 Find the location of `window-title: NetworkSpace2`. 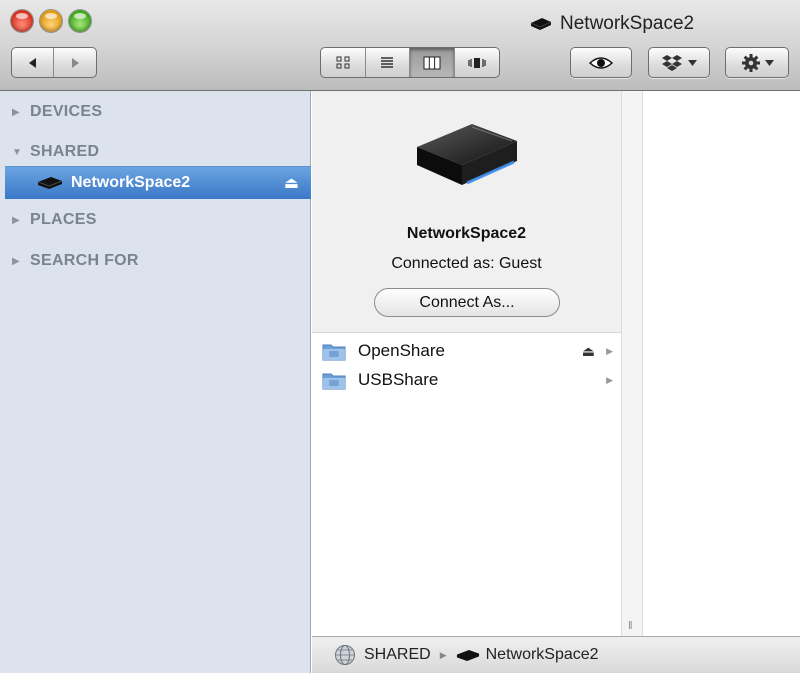

window-title: NetworkSpace2 is located at coordinates (612, 24).